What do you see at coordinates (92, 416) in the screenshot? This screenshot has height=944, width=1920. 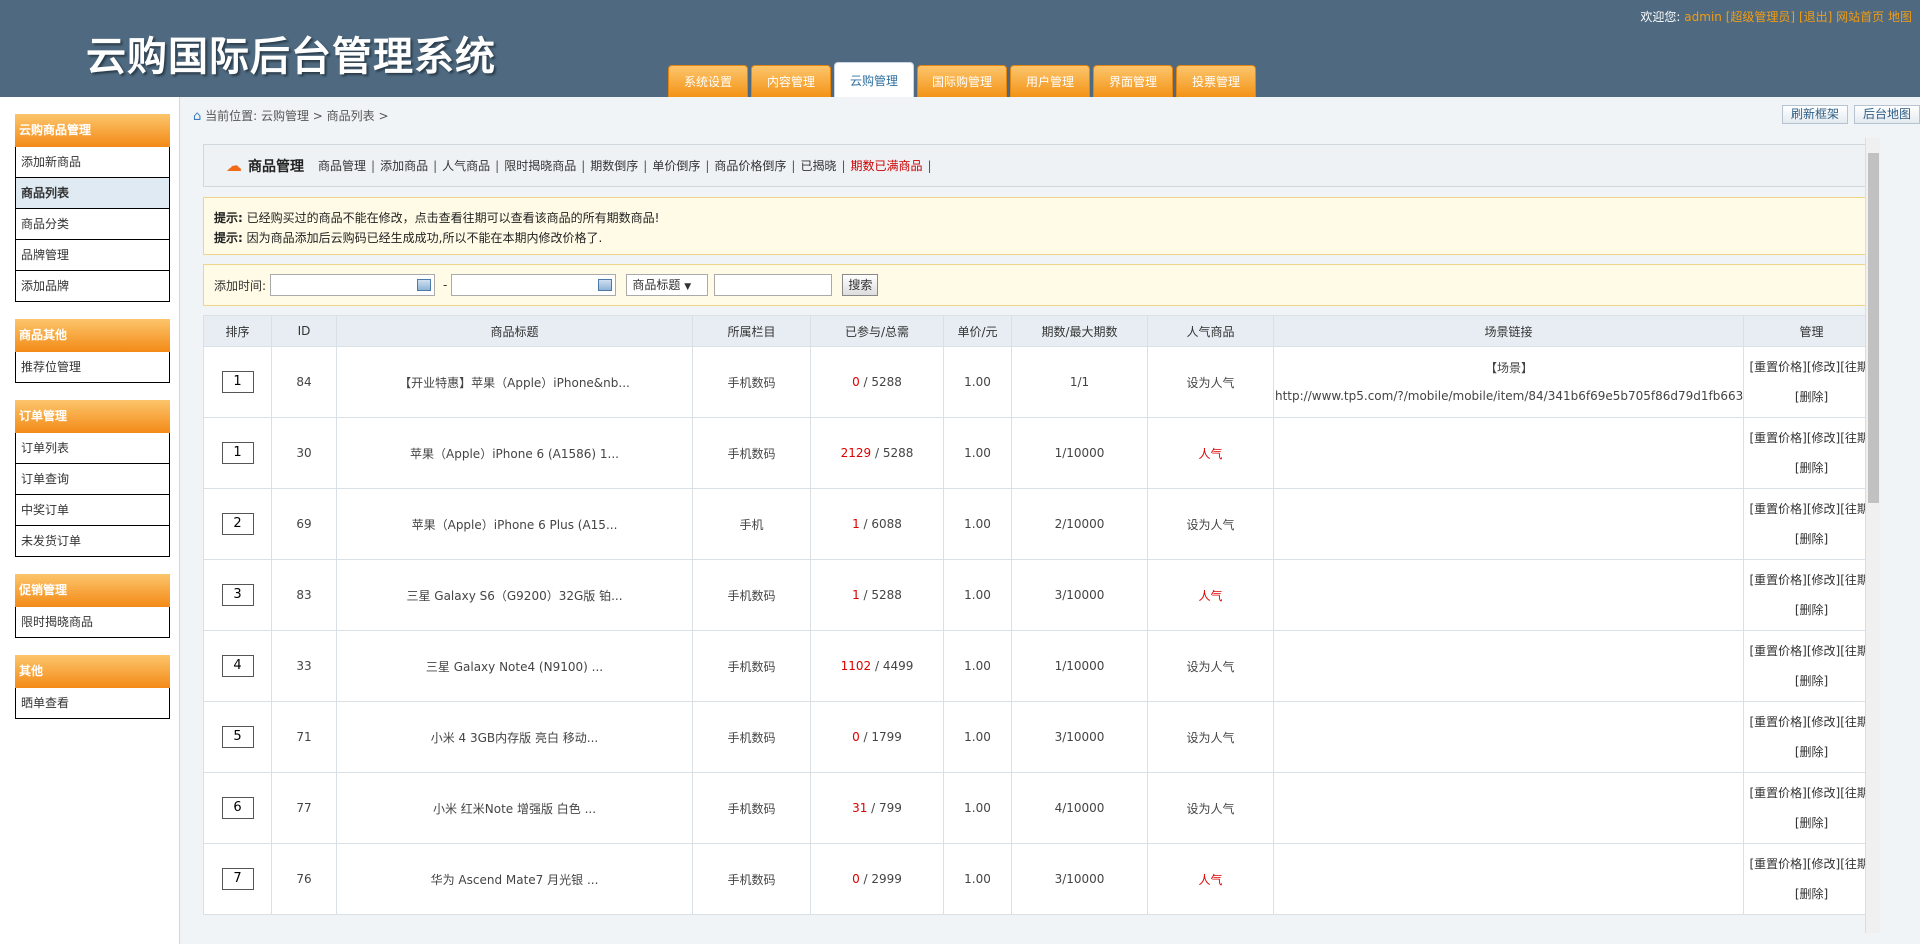 I see `sidebar-group-title: 订单管理` at bounding box center [92, 416].